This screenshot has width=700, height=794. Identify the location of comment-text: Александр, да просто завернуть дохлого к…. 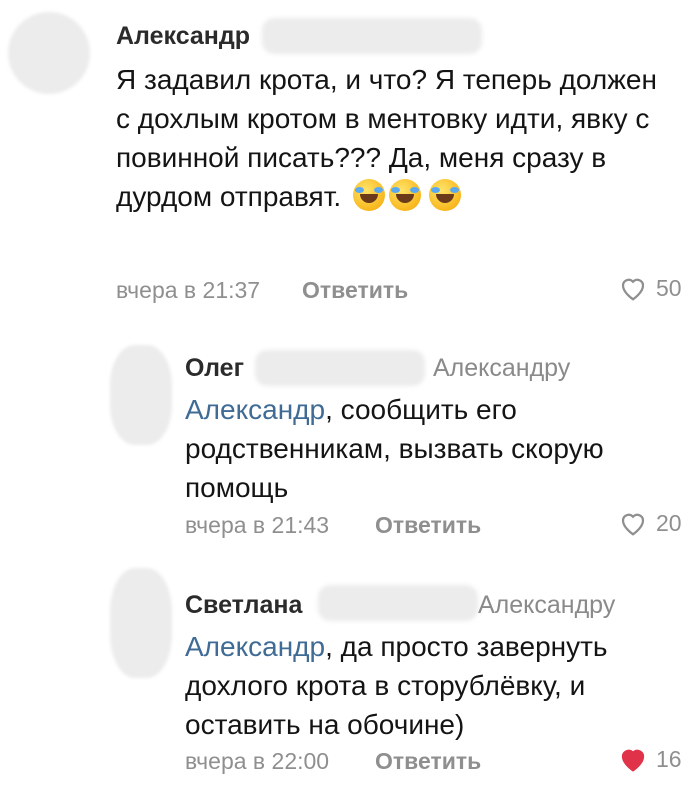
(430, 685).